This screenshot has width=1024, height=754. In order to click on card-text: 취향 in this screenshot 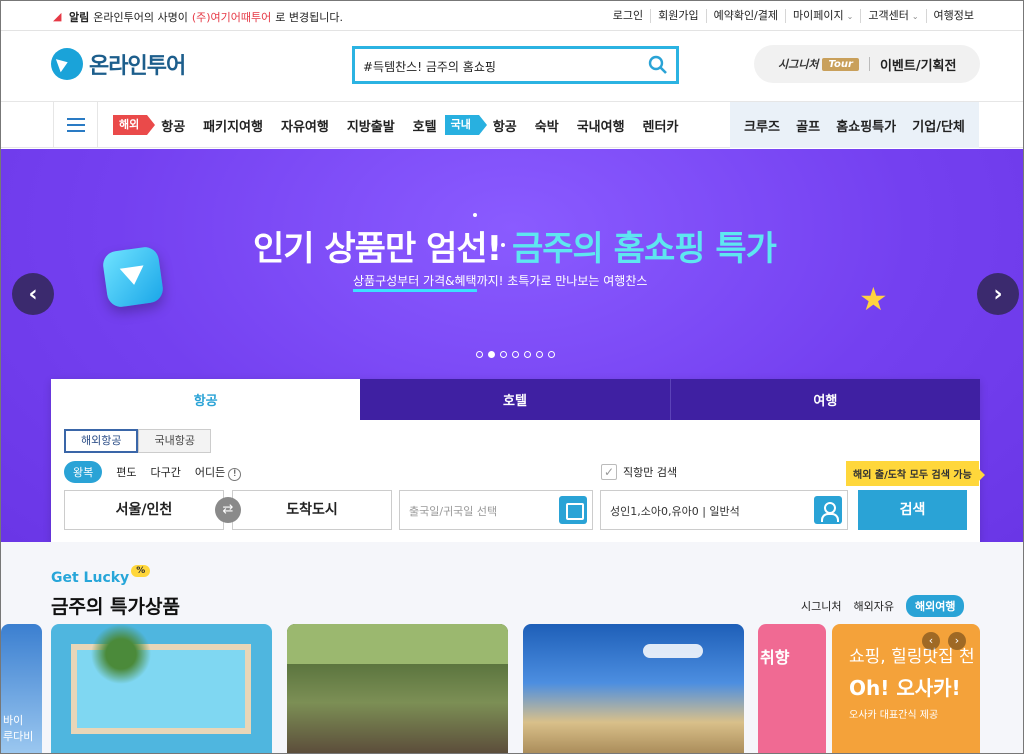, I will do `click(775, 657)`.